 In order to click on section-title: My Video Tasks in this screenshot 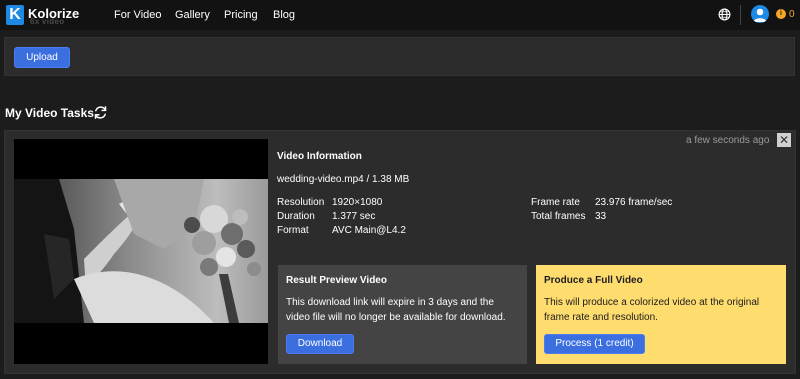, I will do `click(49, 113)`.